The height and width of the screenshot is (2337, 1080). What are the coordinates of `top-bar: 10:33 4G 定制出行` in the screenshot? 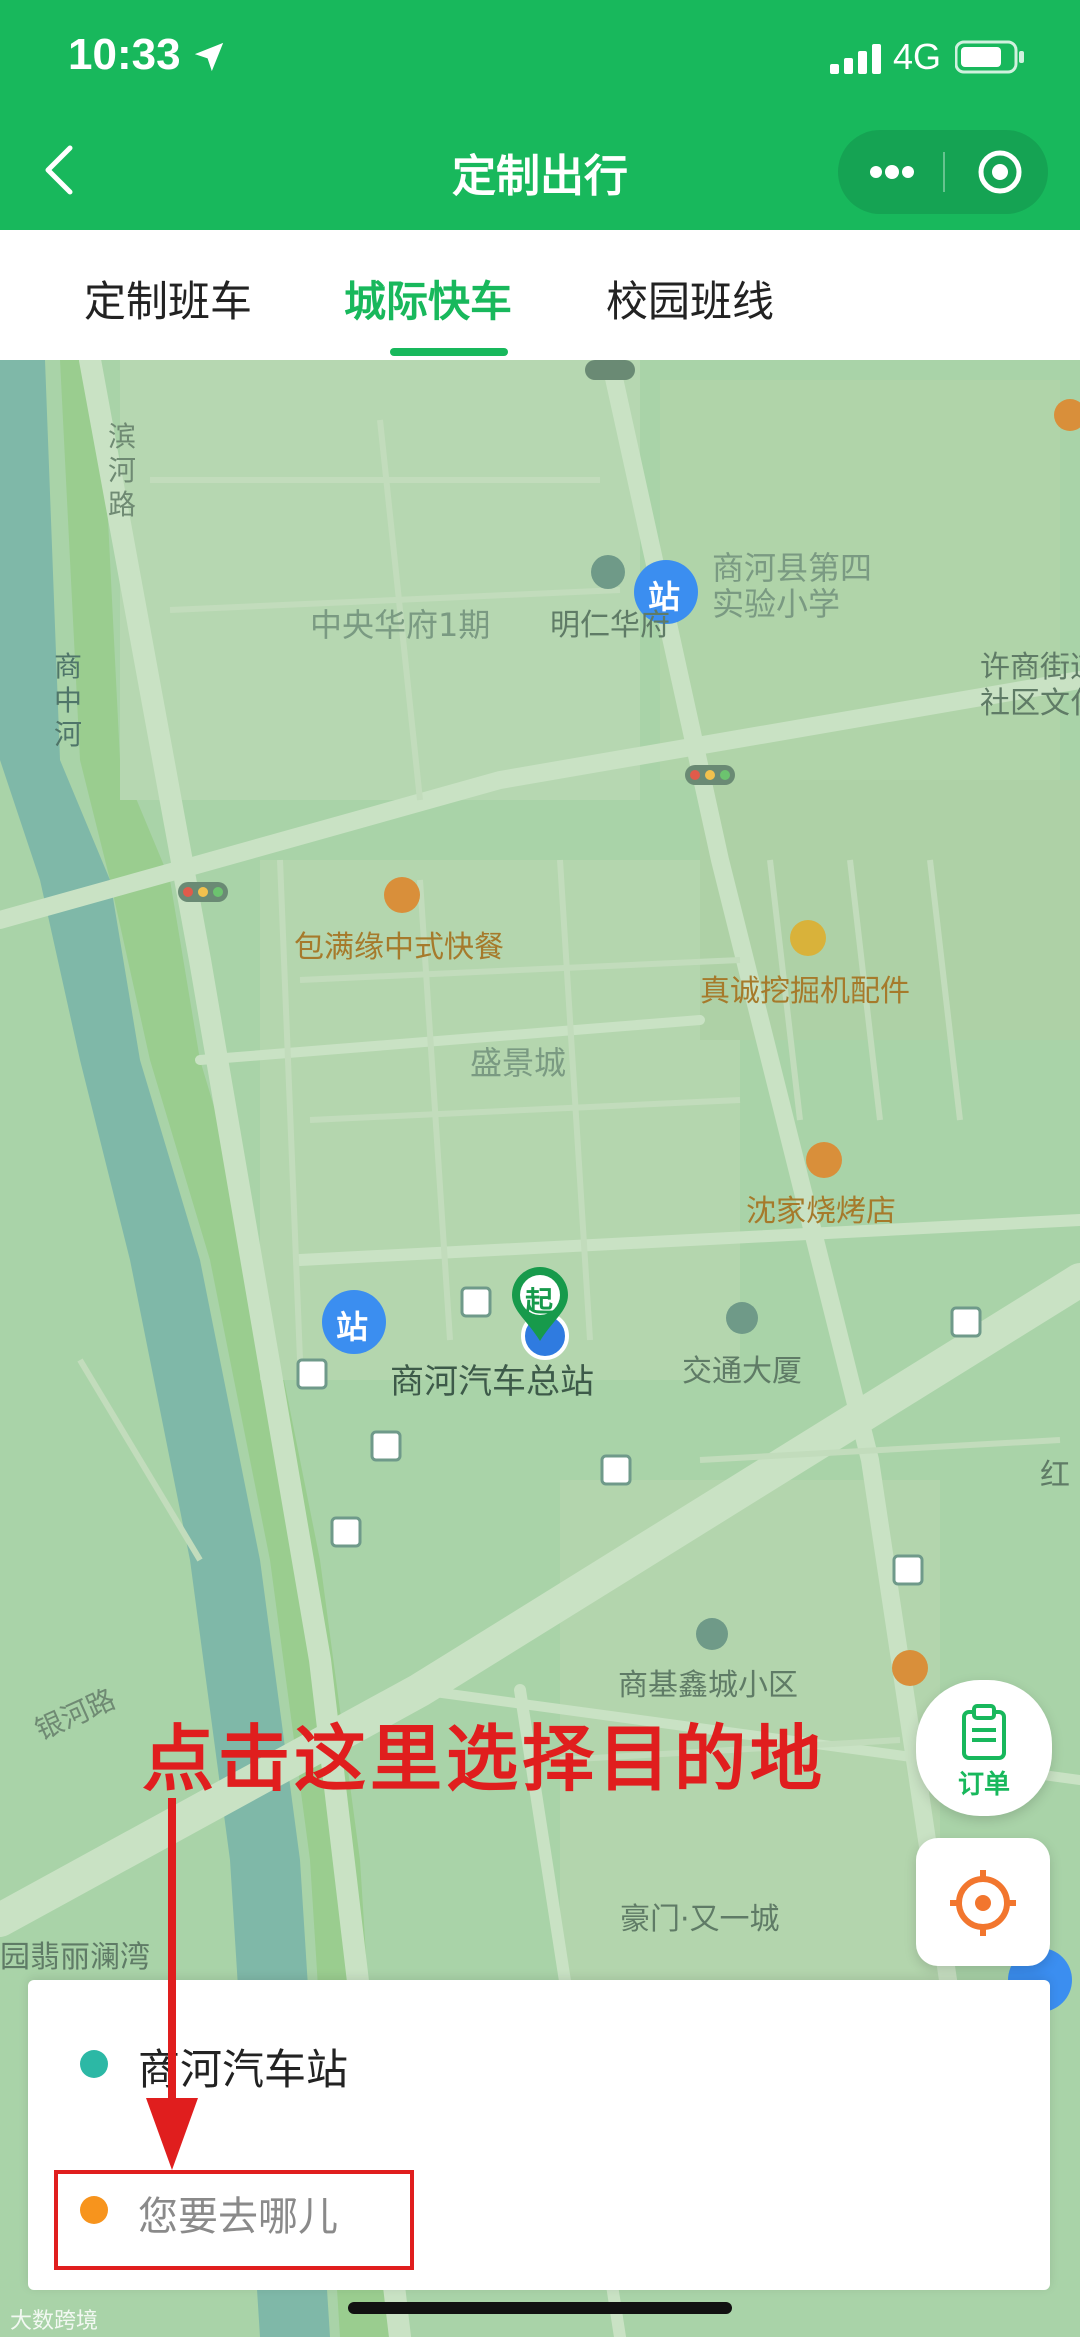 It's located at (540, 115).